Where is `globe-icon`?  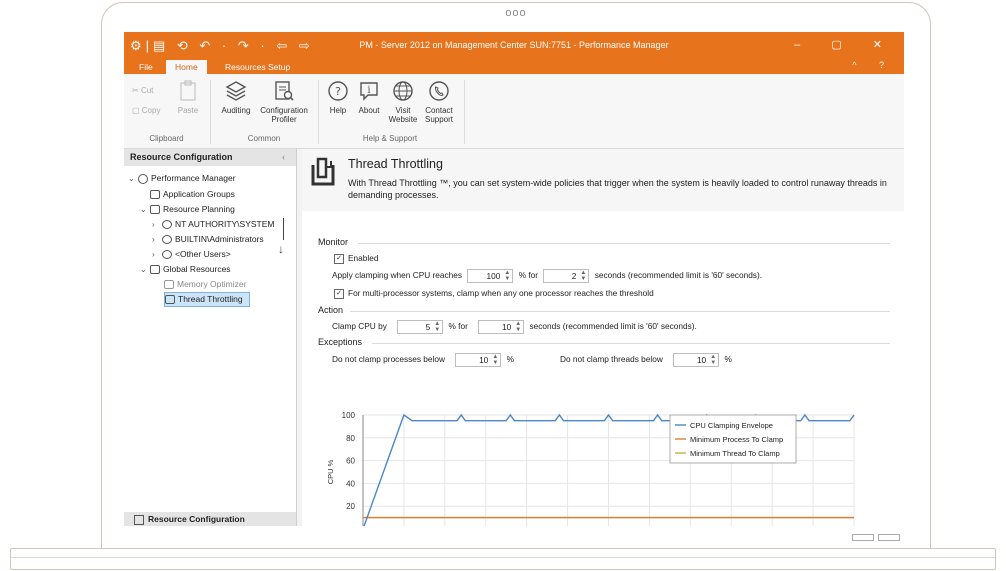 globe-icon is located at coordinates (403, 91).